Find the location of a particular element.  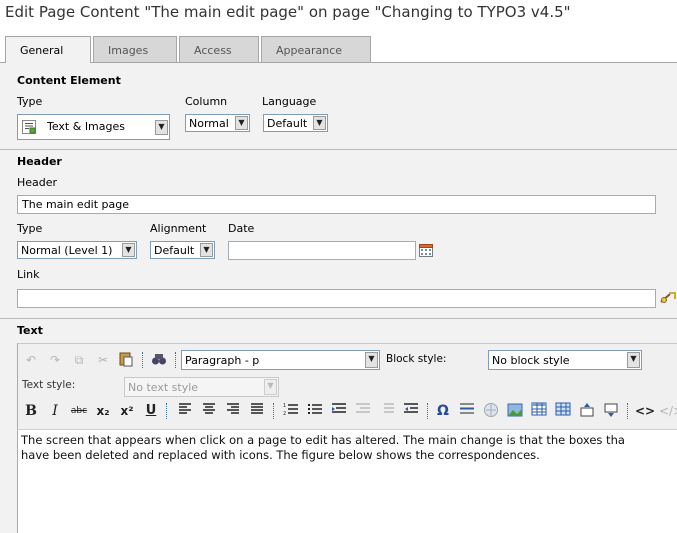

special-character-icon: Ω is located at coordinates (443, 411).